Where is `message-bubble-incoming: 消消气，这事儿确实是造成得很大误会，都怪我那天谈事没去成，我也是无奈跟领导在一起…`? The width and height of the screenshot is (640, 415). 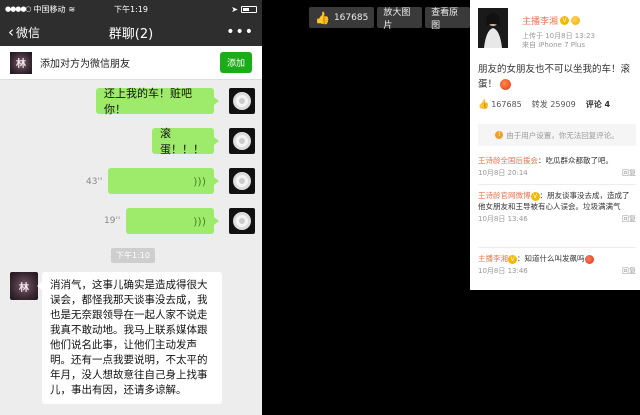 message-bubble-incoming: 消消气，这事儿确实是造成得很大误会，都怪我那天谈事没去成，我也是无奈跟领导在一起… is located at coordinates (129, 338).